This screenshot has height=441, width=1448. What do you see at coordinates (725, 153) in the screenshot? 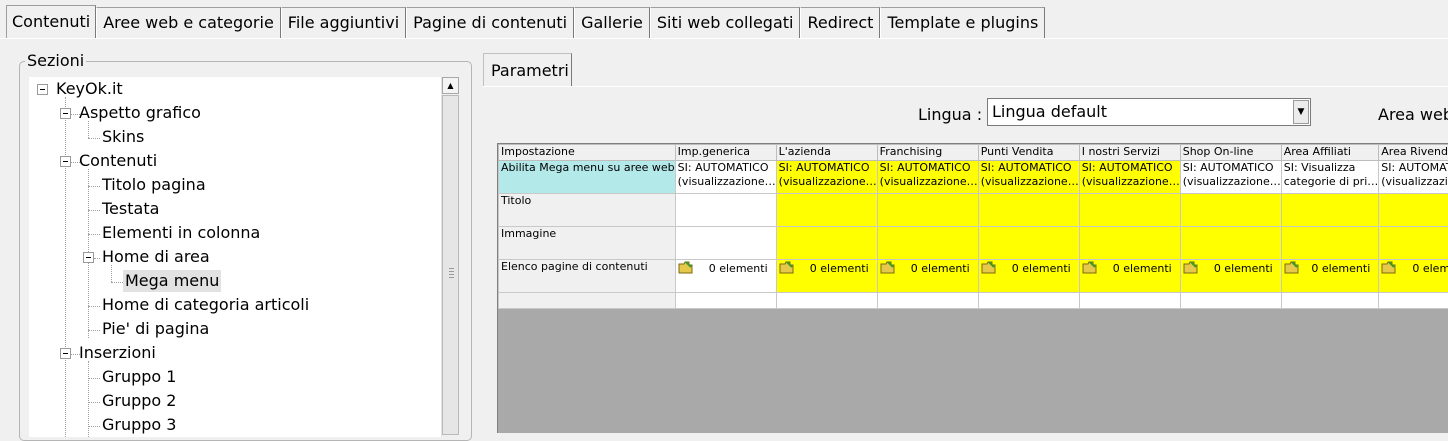
I see `column-header: Imp.generica` at bounding box center [725, 153].